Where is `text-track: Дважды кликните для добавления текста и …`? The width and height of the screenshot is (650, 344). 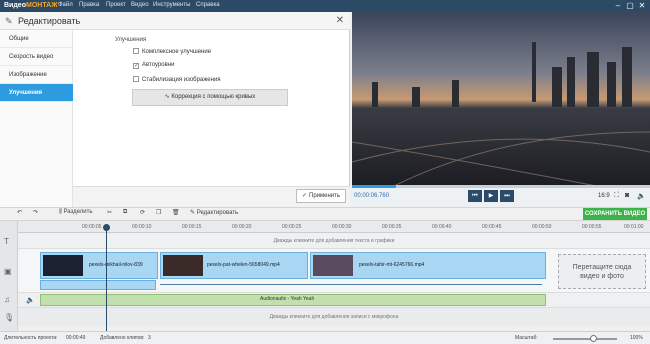 text-track: Дважды кликните для добавления текста и … is located at coordinates (334, 241).